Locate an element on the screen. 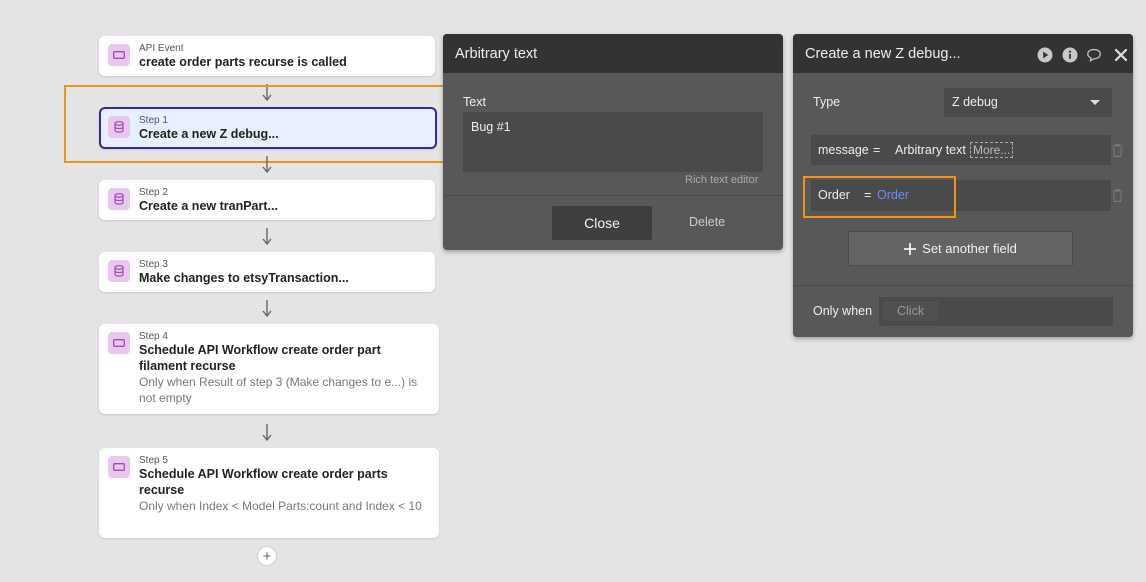 The height and width of the screenshot is (582, 1146). panel-title: Arbitrary text is located at coordinates (496, 54).